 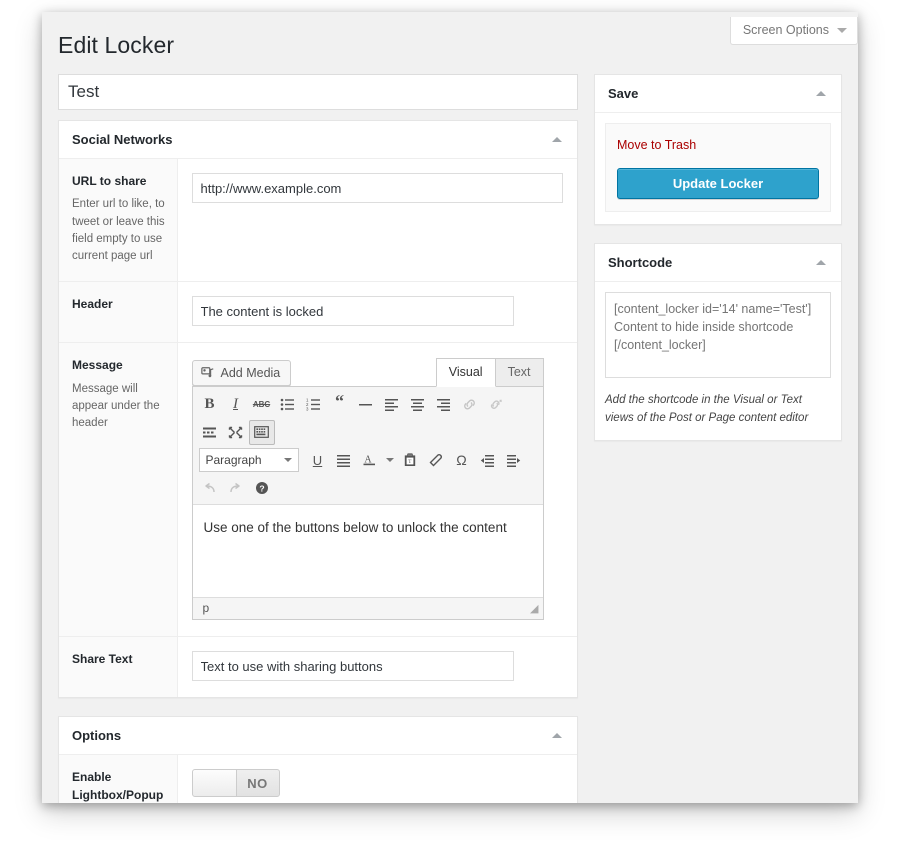 I want to click on redo-icon, so click(x=236, y=488).